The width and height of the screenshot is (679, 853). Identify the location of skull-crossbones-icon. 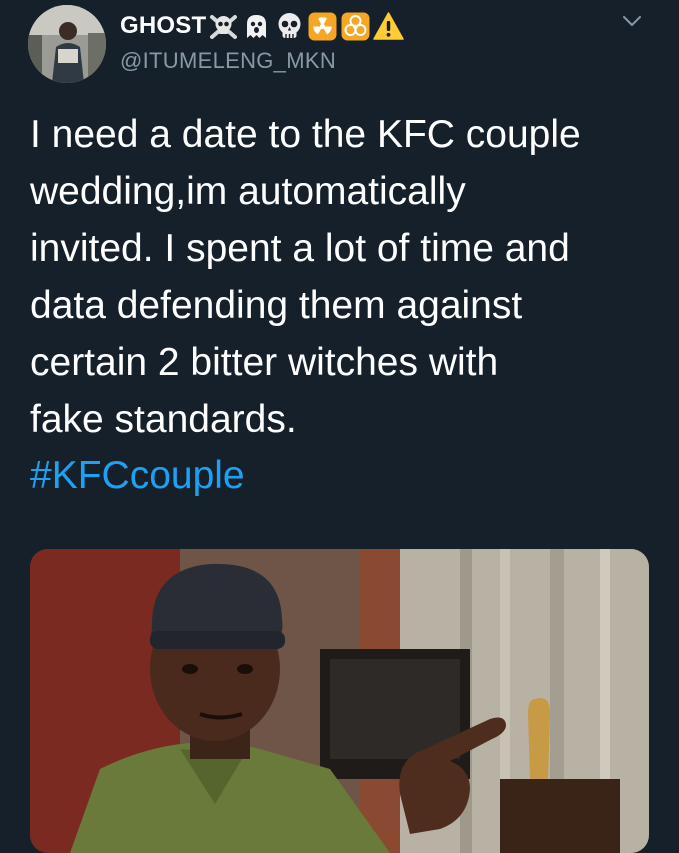
(223, 26).